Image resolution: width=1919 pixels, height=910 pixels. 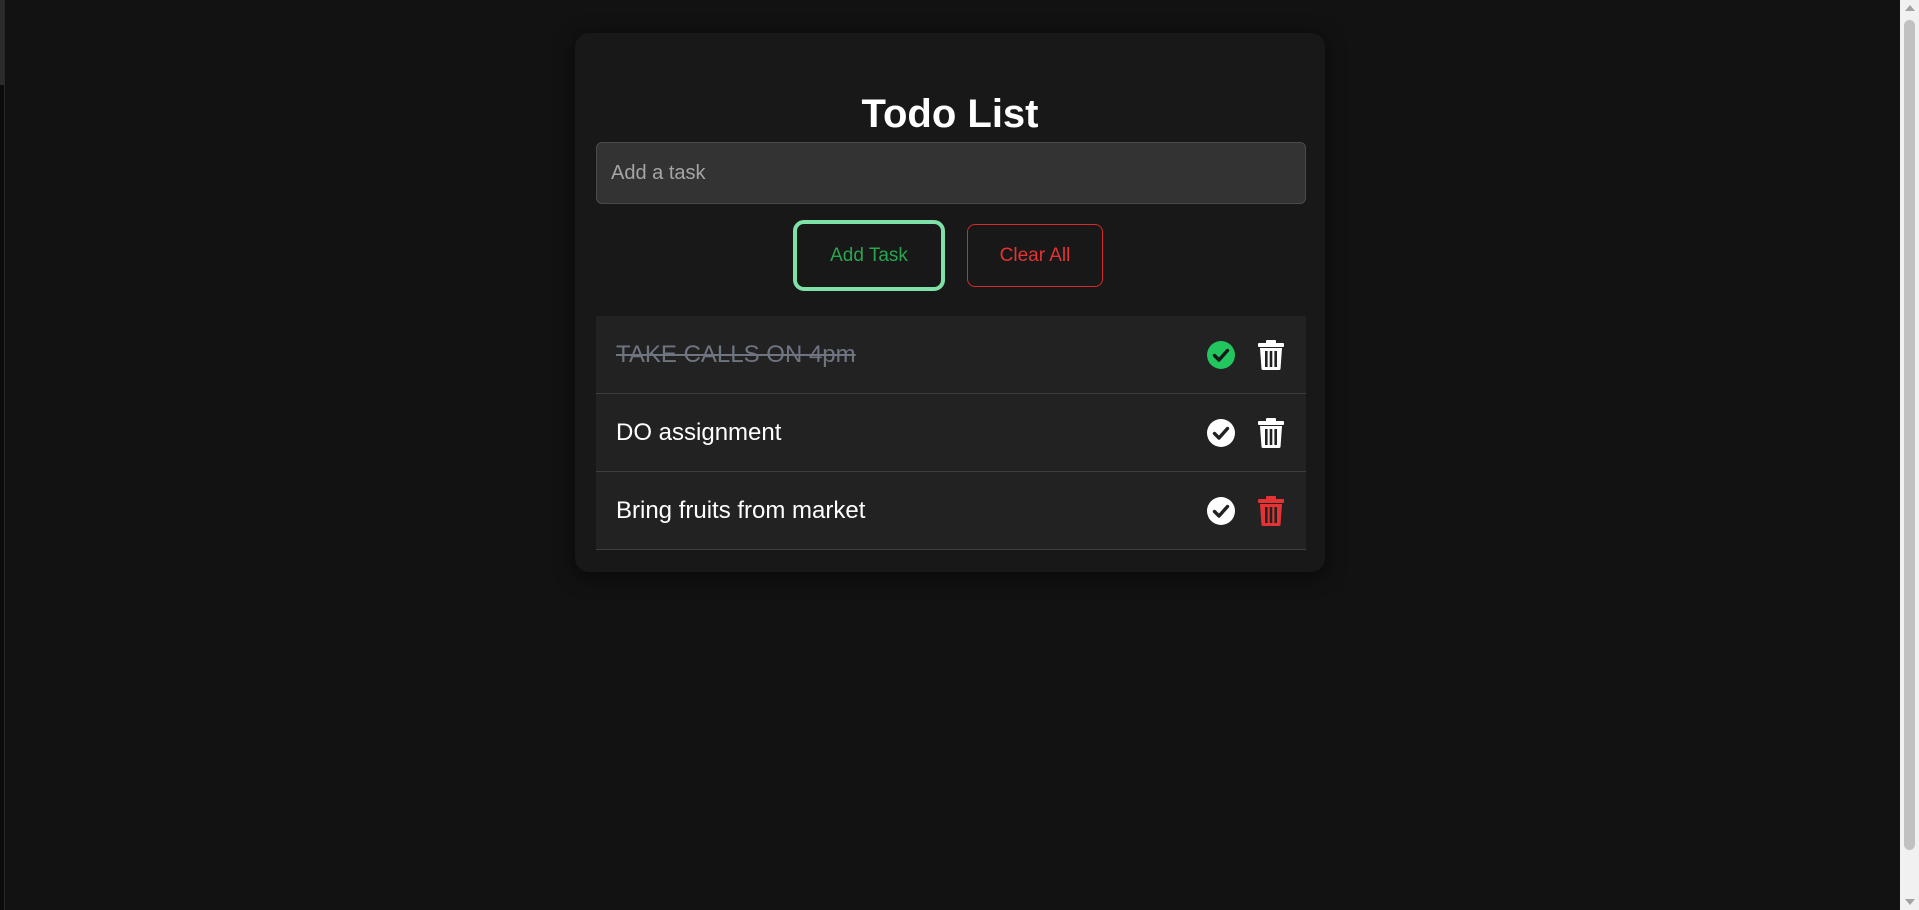 What do you see at coordinates (2, 455) in the screenshot?
I see `window-edge` at bounding box center [2, 455].